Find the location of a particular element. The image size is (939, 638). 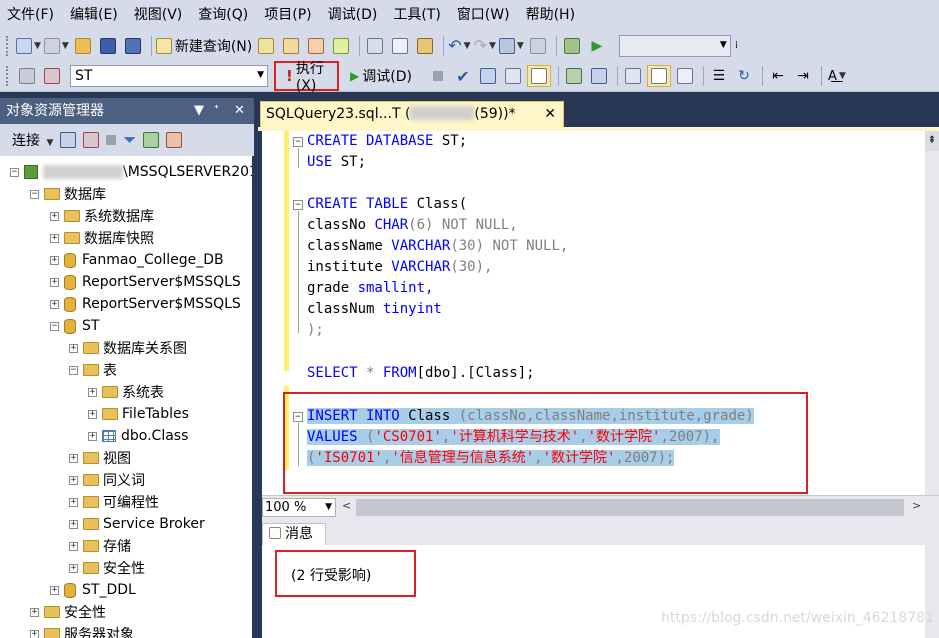

menu-project: 项目(P) is located at coordinates (287, 15).